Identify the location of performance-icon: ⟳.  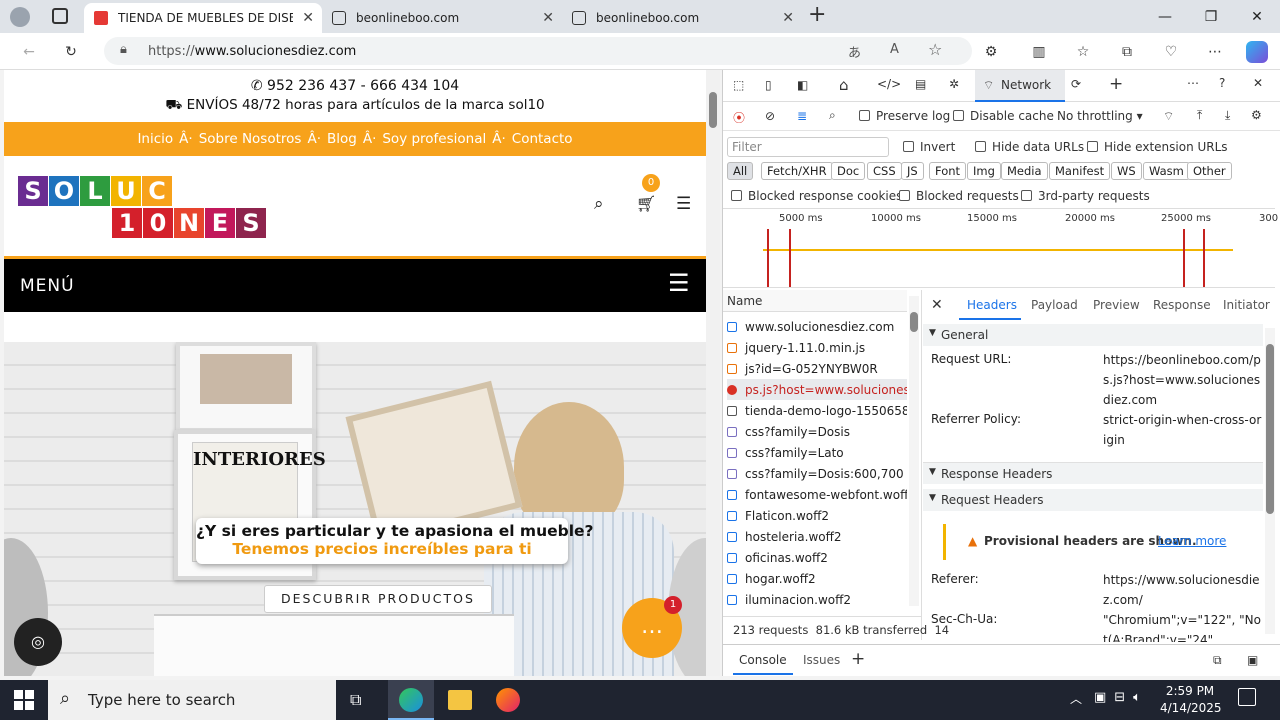
(1076, 84).